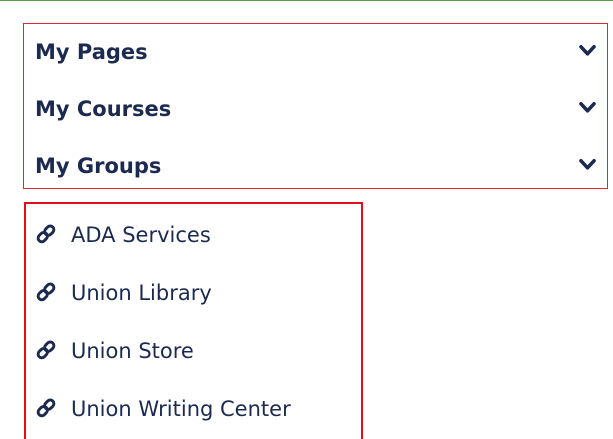 This screenshot has height=439, width=613. I want to click on link-label: ADA Services, so click(141, 235).